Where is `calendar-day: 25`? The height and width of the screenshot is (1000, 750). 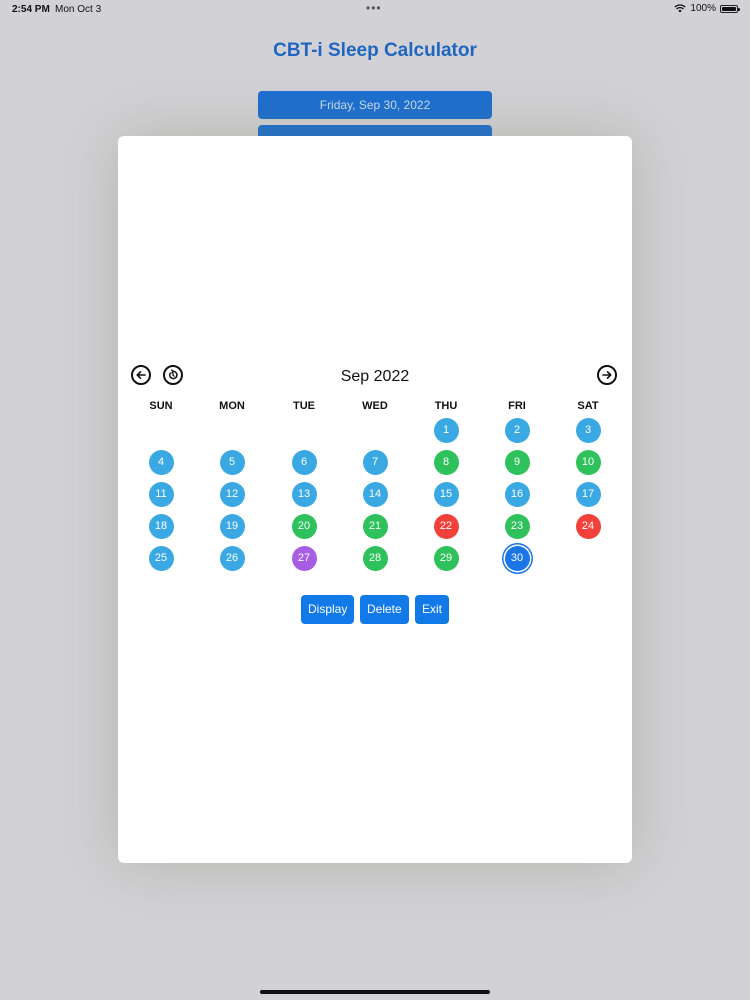
calendar-day: 25 is located at coordinates (161, 558).